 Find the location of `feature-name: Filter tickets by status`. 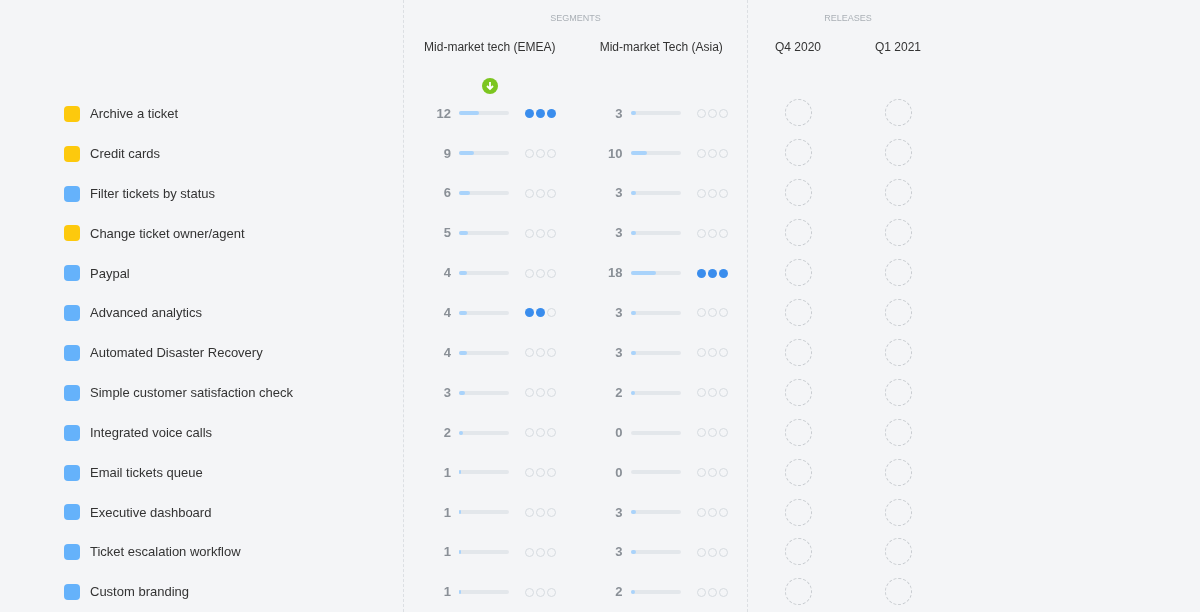

feature-name: Filter tickets by status is located at coordinates (152, 193).